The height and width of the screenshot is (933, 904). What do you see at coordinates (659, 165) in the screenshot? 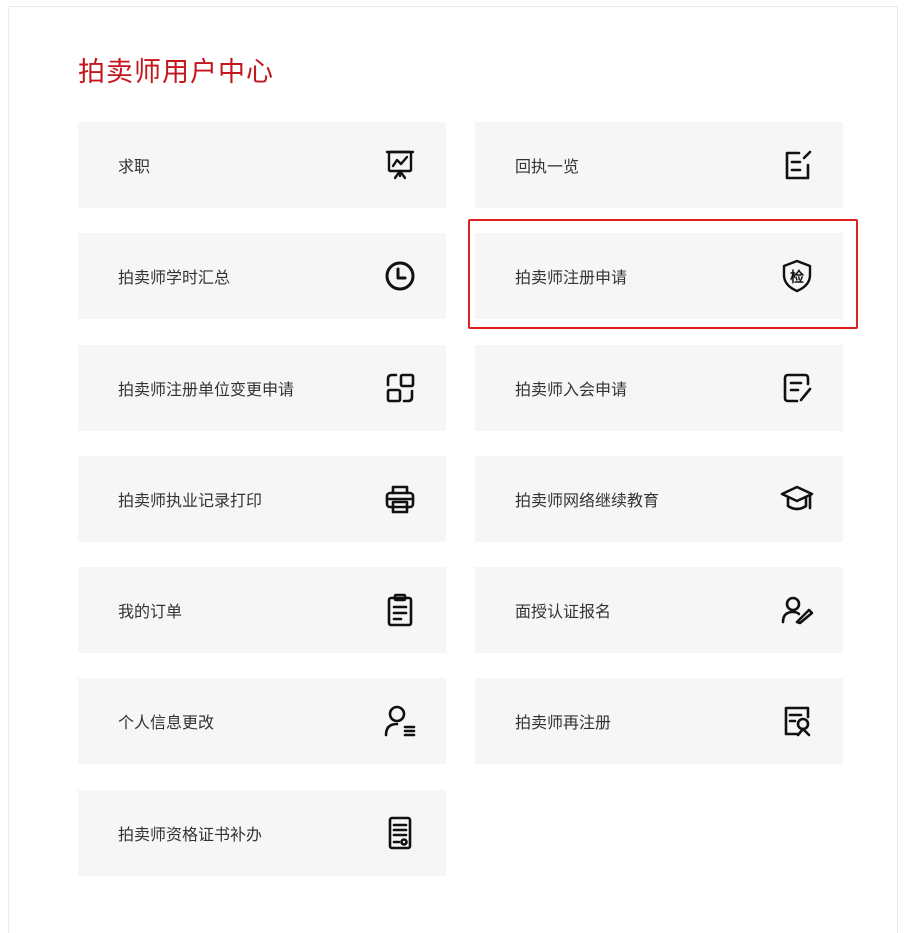
I see `tile-receipt-list: 回执一览` at bounding box center [659, 165].